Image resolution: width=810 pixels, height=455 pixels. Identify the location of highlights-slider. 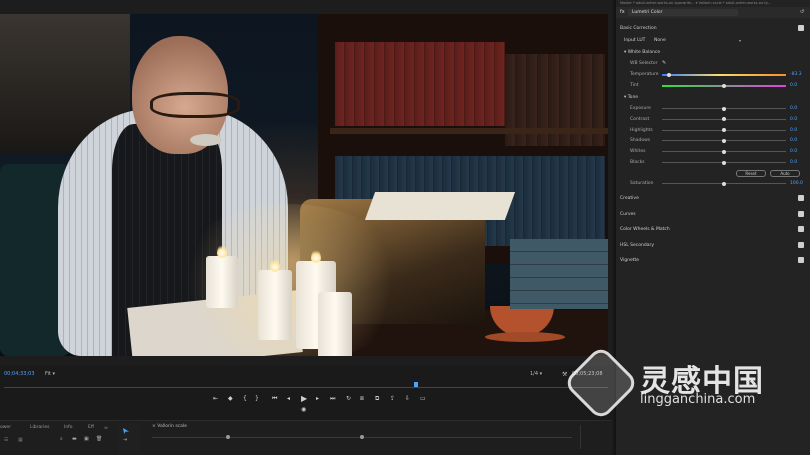
(724, 130).